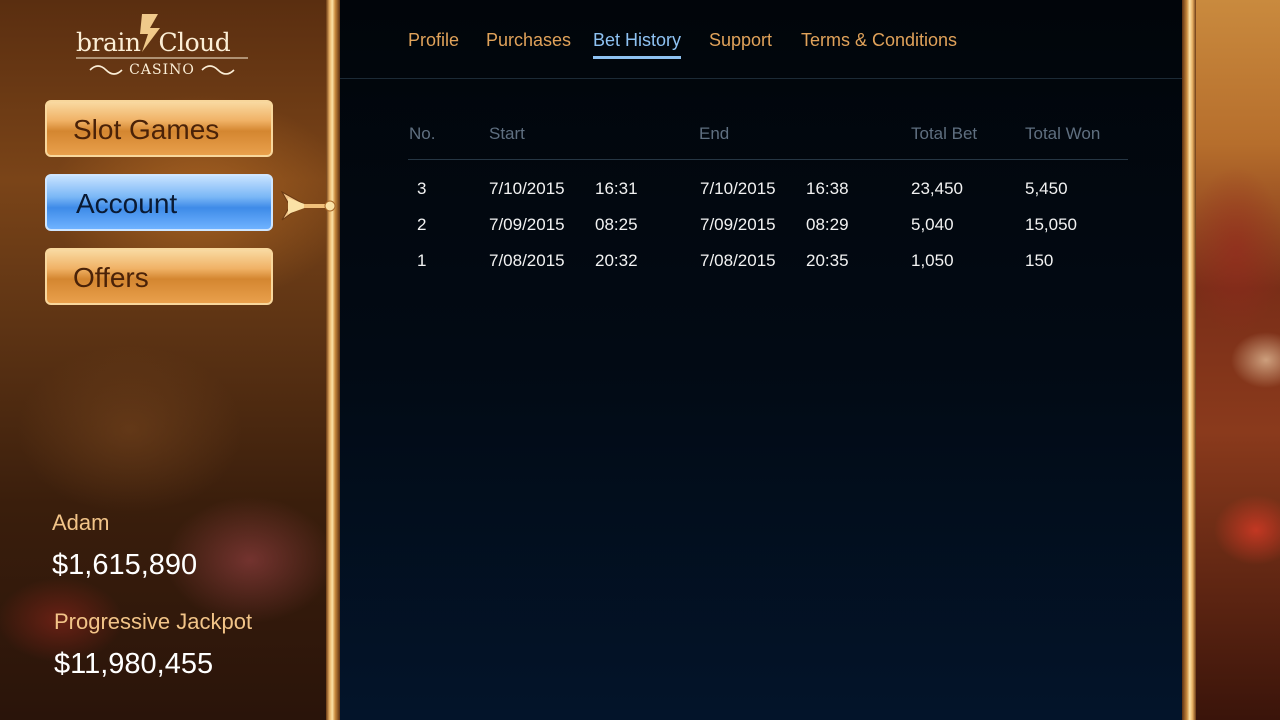 Image resolution: width=1280 pixels, height=720 pixels. Describe the element at coordinates (159, 202) in the screenshot. I see `sidebar-item-account: Account` at that location.